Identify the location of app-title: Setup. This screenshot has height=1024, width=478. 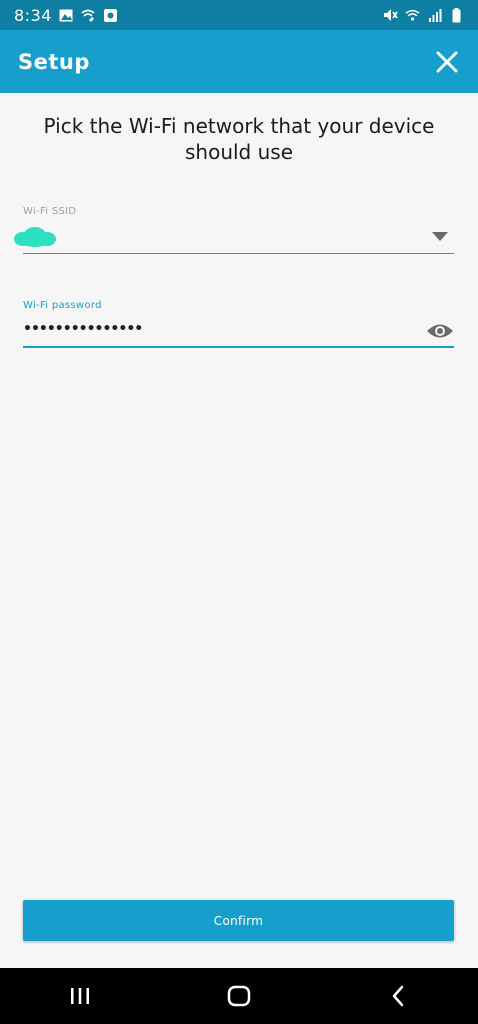
(54, 61).